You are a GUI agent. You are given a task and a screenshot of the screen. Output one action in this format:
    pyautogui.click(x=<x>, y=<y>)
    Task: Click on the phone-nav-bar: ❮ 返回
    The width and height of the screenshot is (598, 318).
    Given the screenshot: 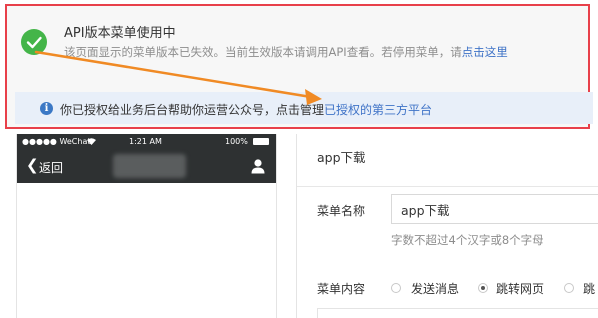 What is the action you would take?
    pyautogui.click(x=146, y=166)
    